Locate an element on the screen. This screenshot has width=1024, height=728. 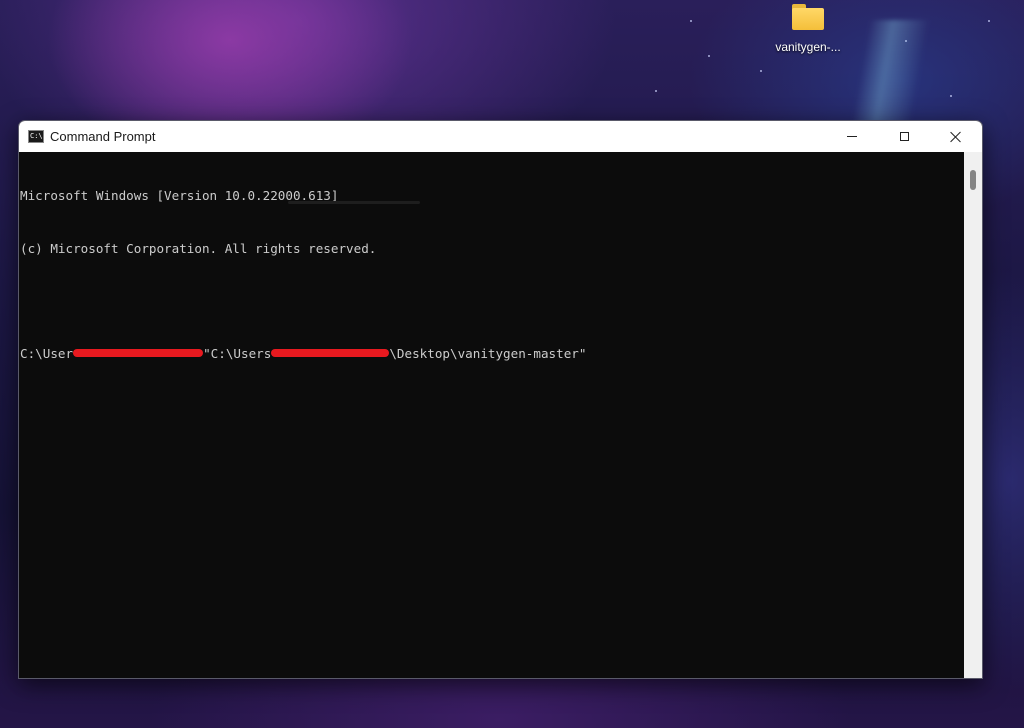
title-bar: C:\ Command Prompt is located at coordinates (500, 136).